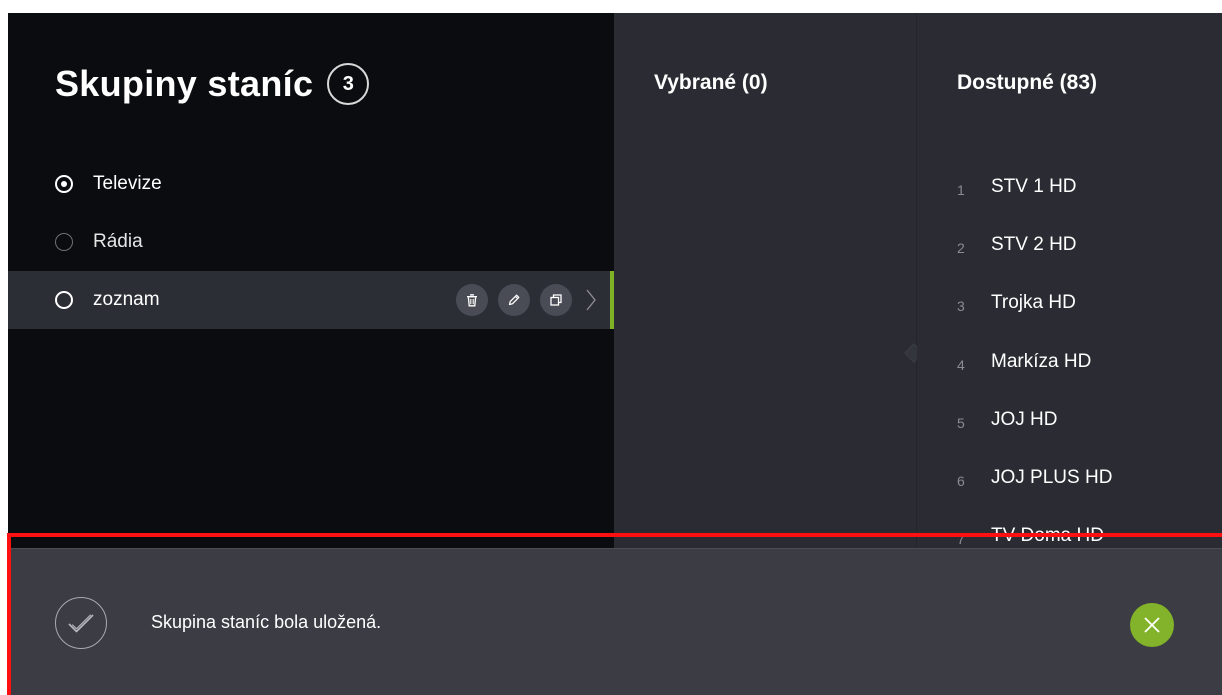 Image resolution: width=1222 pixels, height=695 pixels. I want to click on copy-button, so click(556, 300).